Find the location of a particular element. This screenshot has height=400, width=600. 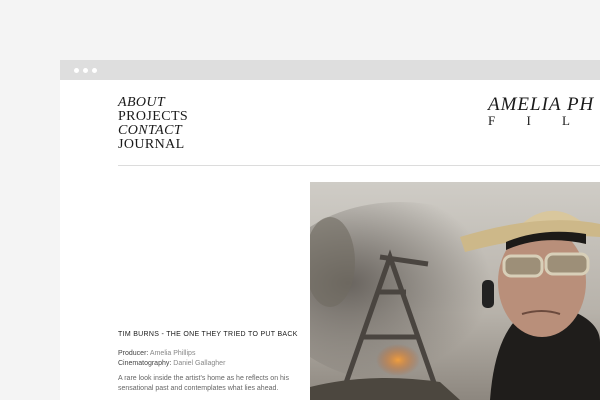

producer-name: Amelia Phillips is located at coordinates (172, 353).